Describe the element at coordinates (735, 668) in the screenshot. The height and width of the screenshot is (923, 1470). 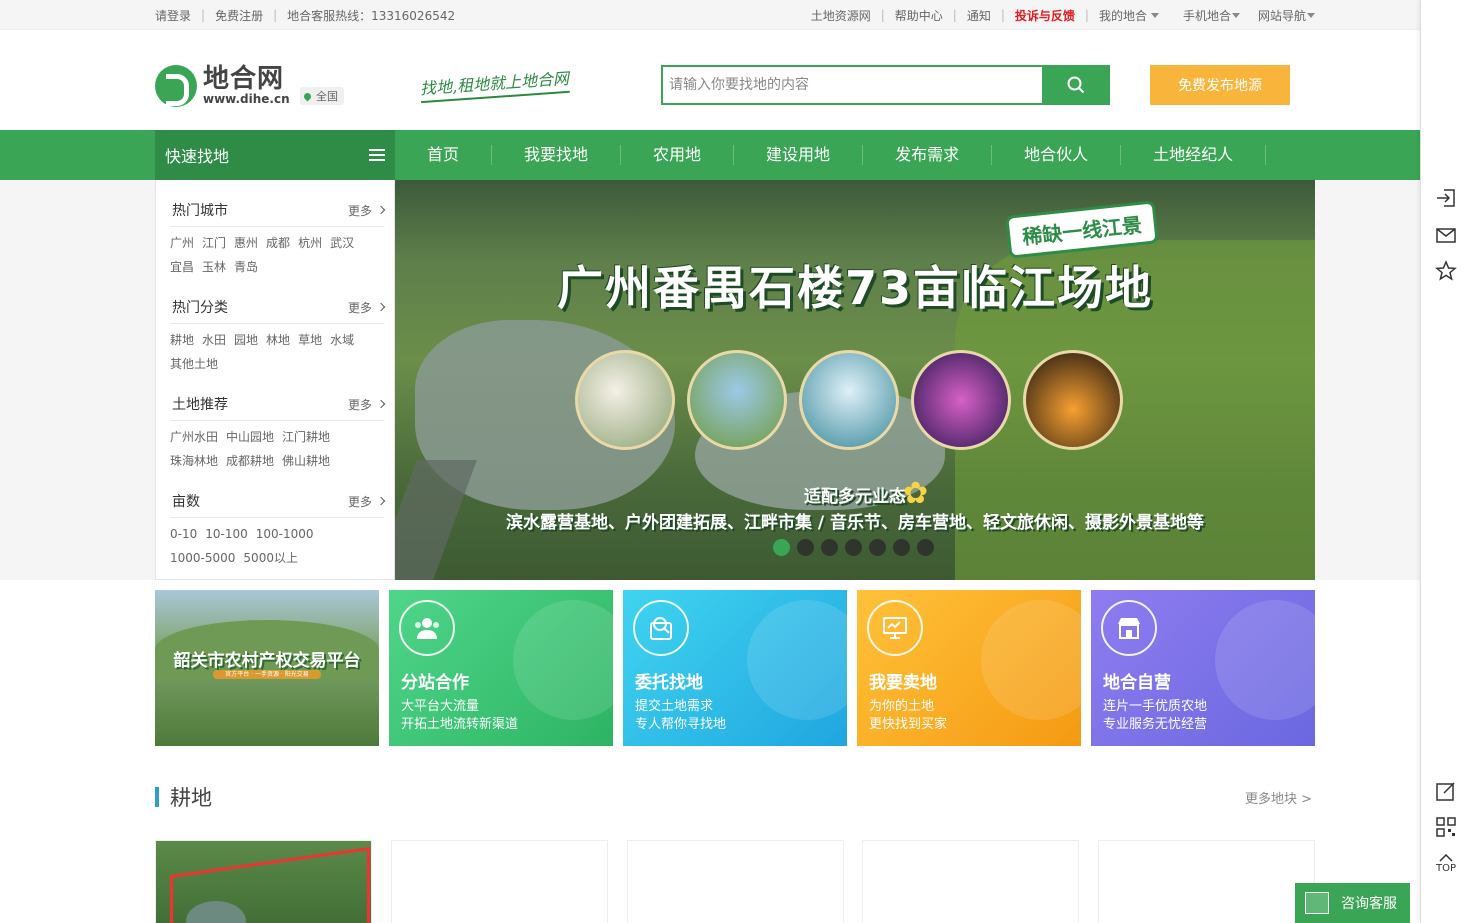
I see `entrust-find-card: 委托找地 提交土地需求 专人帮你寻找地` at that location.